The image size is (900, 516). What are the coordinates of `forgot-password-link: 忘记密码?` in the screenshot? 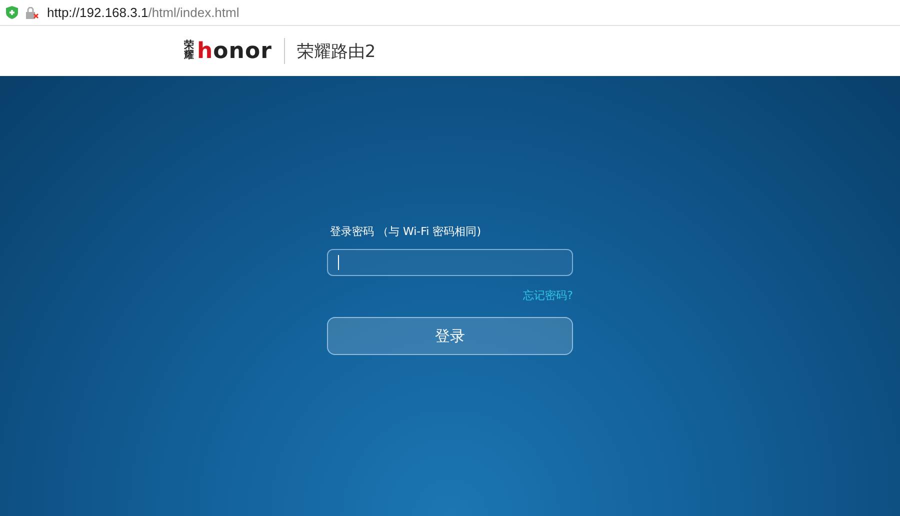 It's located at (548, 295).